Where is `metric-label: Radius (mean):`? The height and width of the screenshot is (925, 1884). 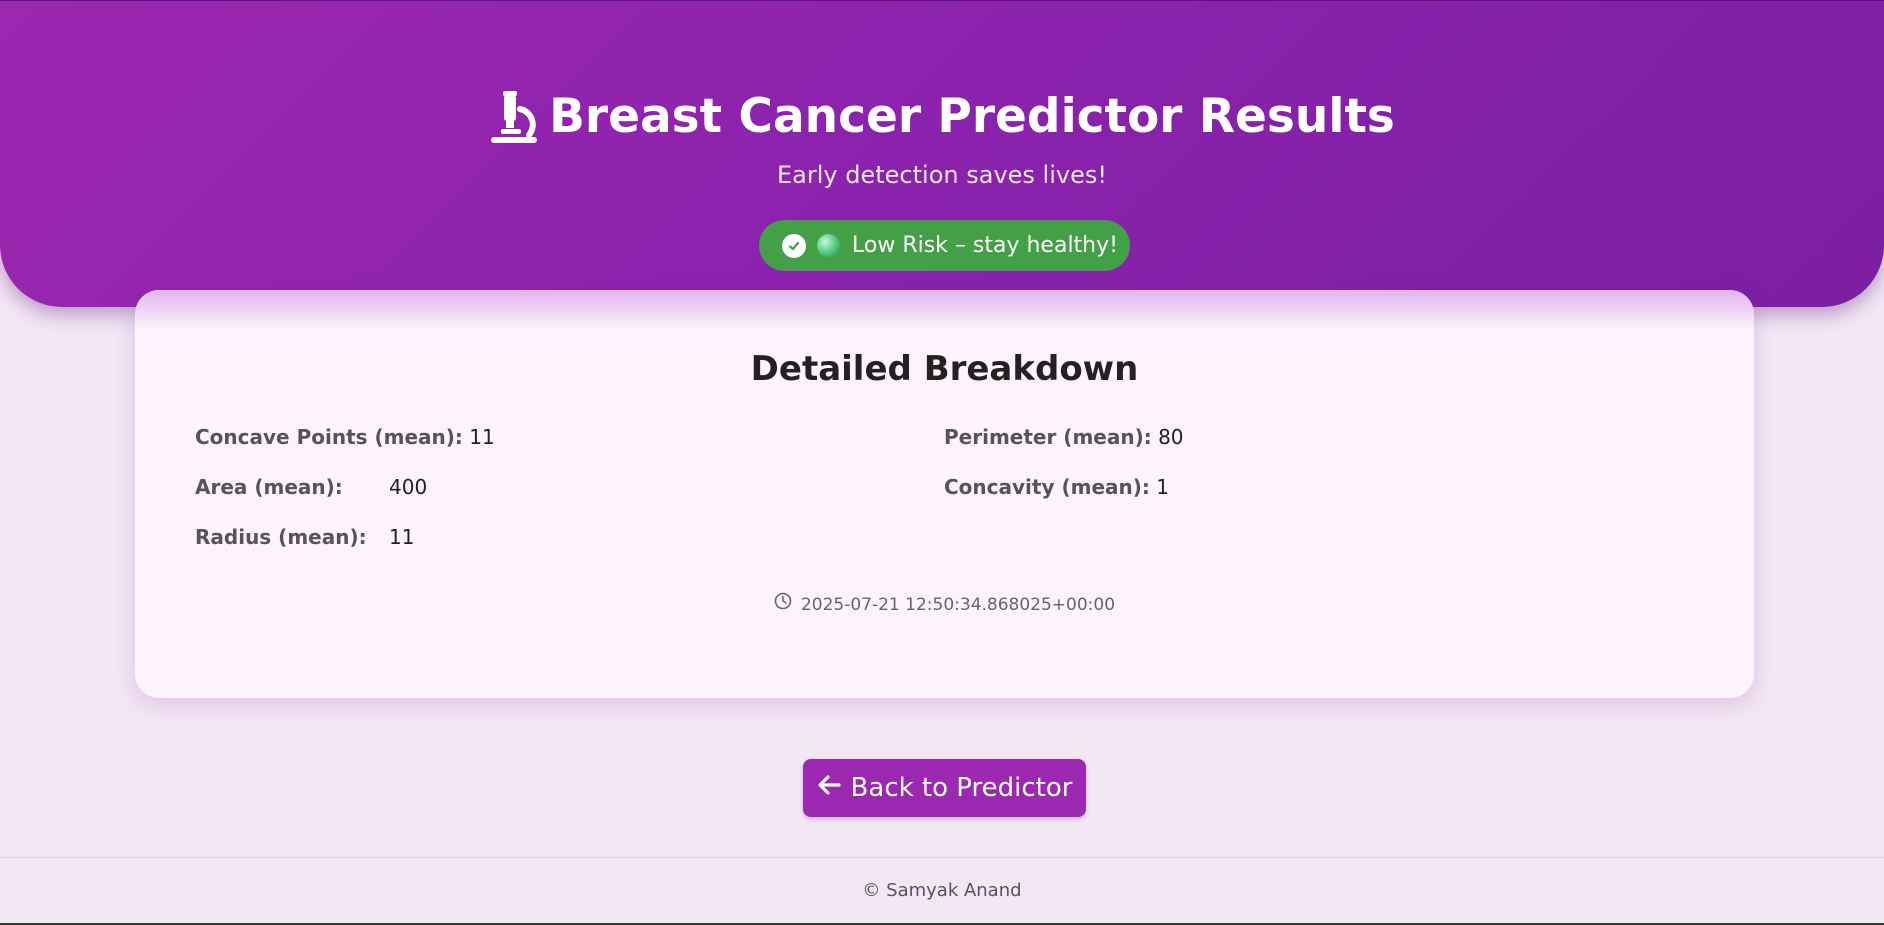
metric-label: Radius (mean): is located at coordinates (281, 537).